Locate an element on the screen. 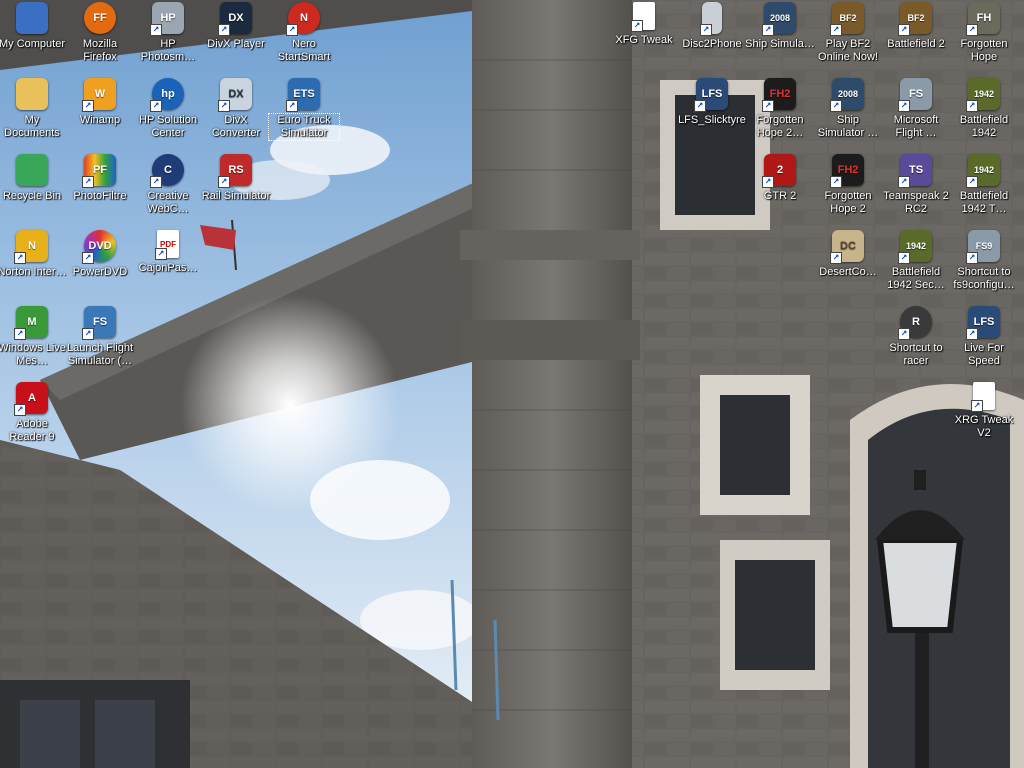 This screenshot has height=768, width=1024. desktop-icon-xfg-tweak: ↗ XFG Tweak is located at coordinates (644, 37).